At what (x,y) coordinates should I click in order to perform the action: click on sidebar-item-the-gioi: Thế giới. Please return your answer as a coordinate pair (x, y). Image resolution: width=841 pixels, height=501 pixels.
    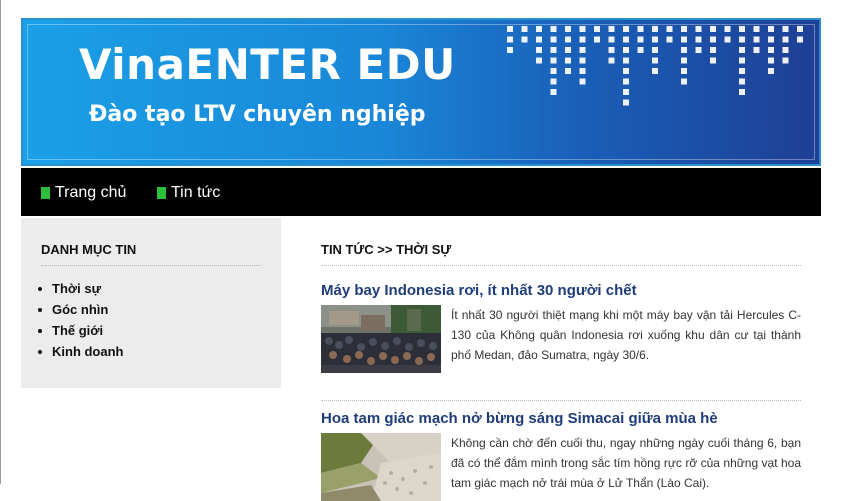
    Looking at the image, I should click on (81, 330).